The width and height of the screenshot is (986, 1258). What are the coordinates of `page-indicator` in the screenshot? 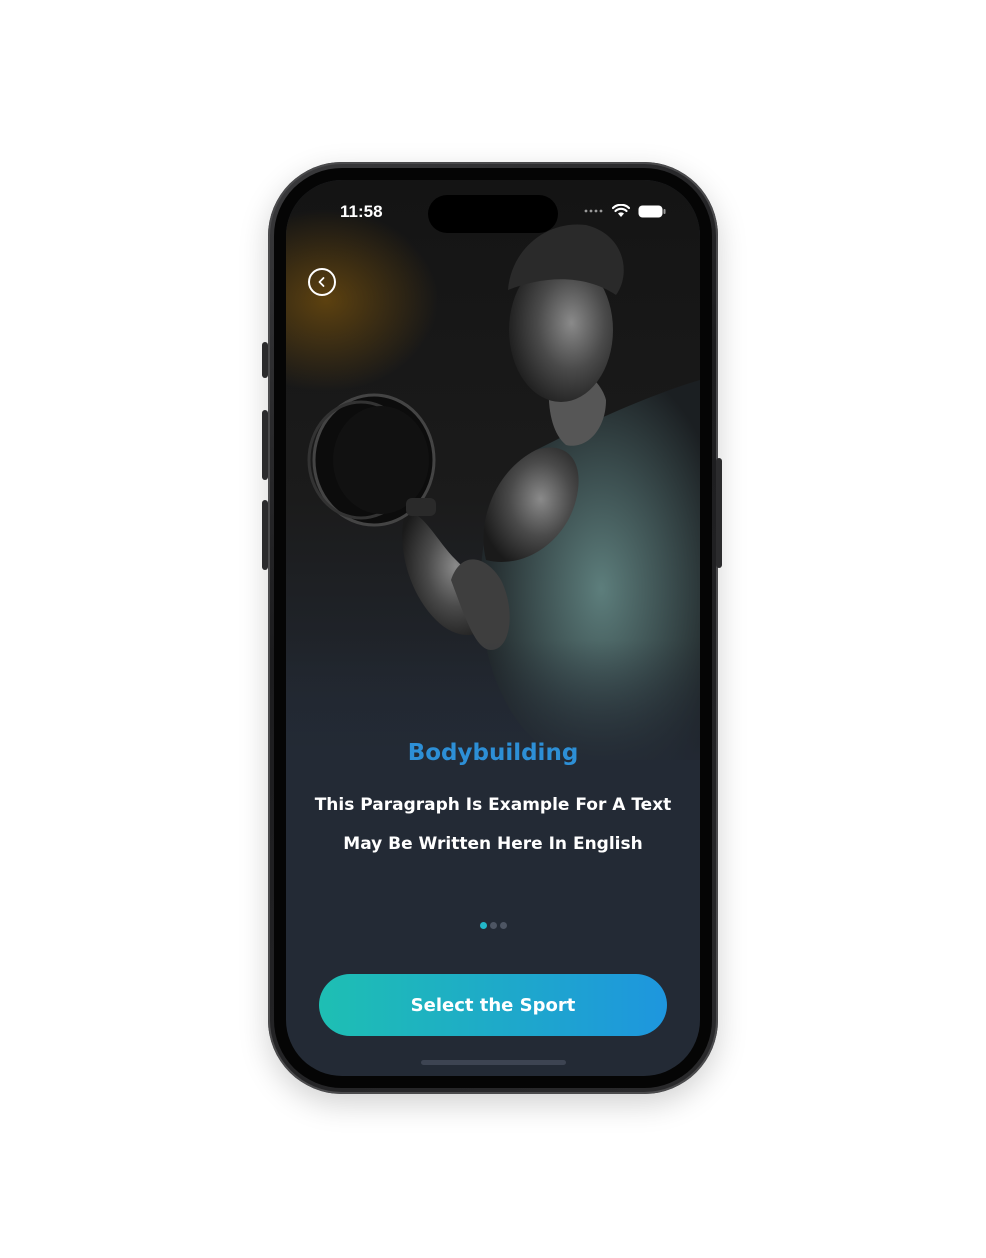 It's located at (493, 925).